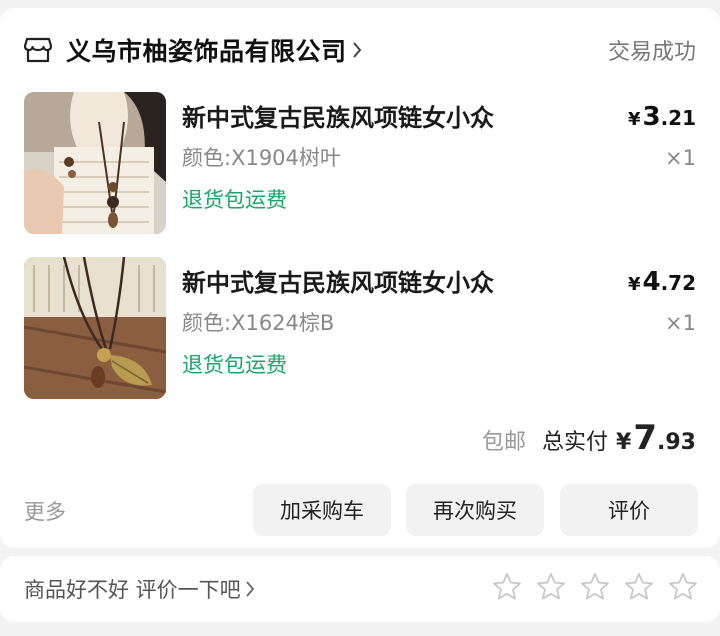  What do you see at coordinates (676, 442) in the screenshot?
I see `total-decimal: .93` at bounding box center [676, 442].